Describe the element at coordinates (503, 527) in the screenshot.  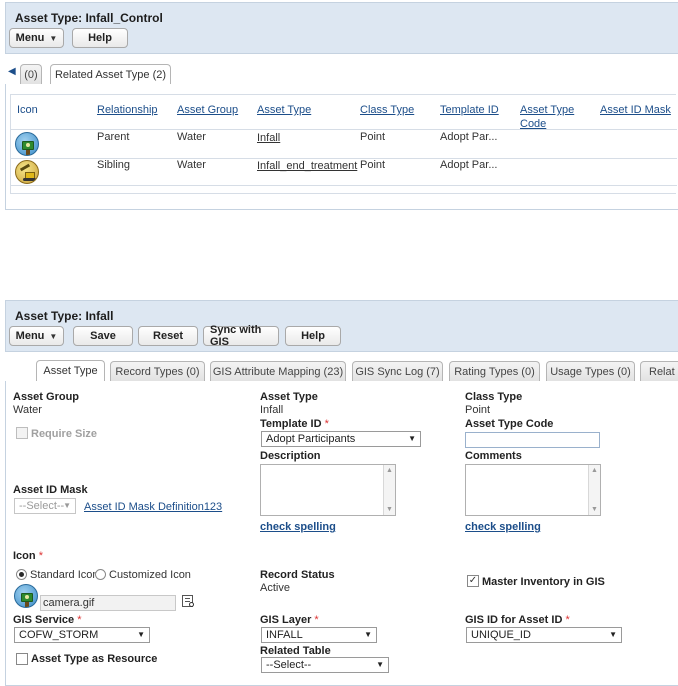
I see `comments-check-spelling-link: check spelling` at that location.